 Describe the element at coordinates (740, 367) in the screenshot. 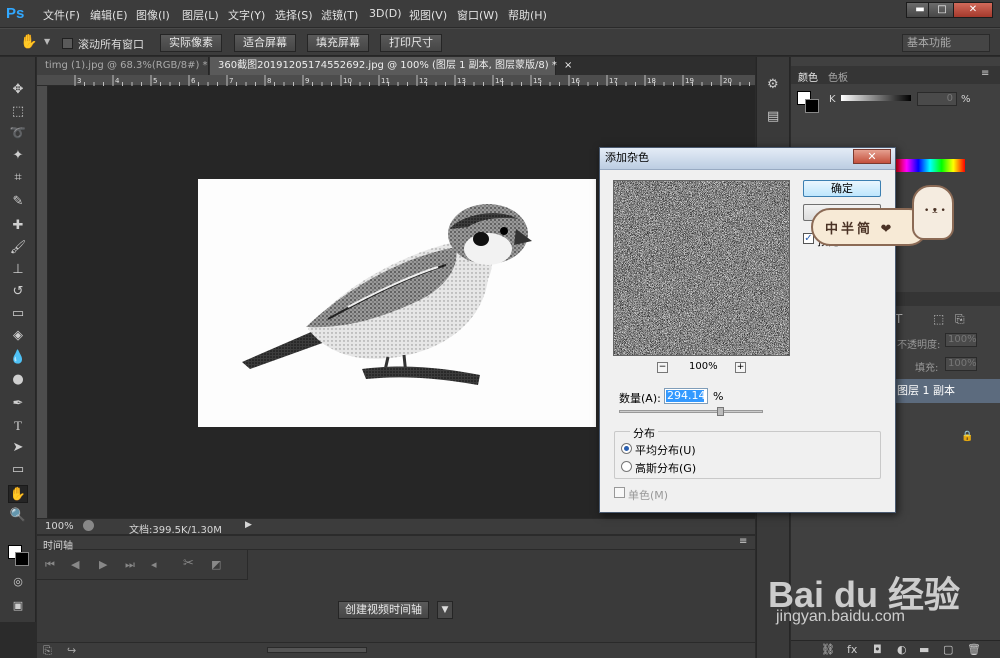

I see `zoom-in-button: +` at that location.